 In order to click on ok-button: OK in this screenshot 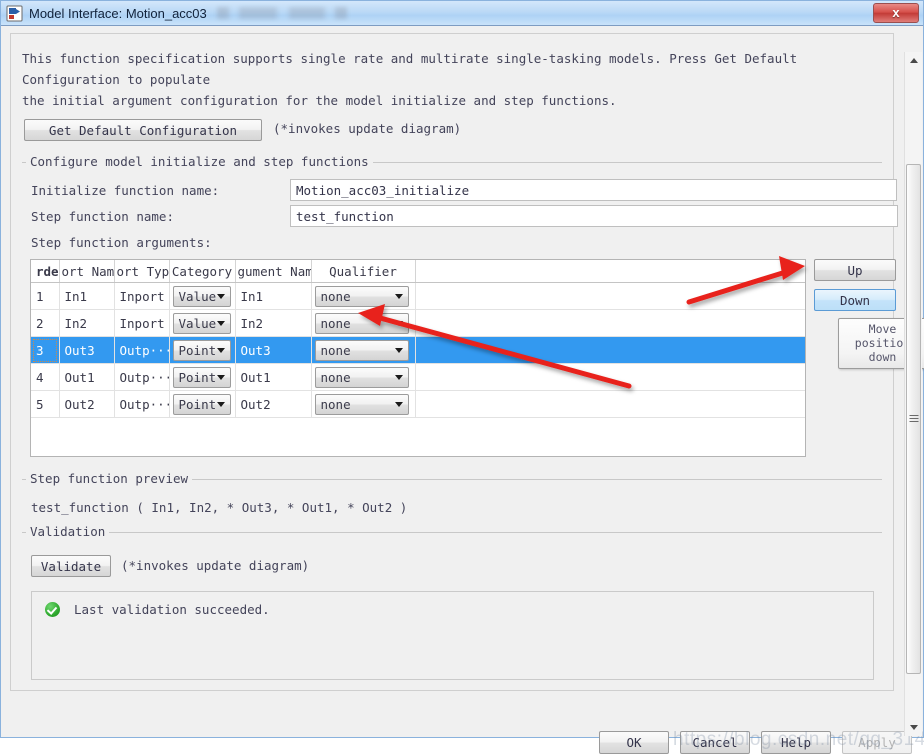, I will do `click(634, 742)`.